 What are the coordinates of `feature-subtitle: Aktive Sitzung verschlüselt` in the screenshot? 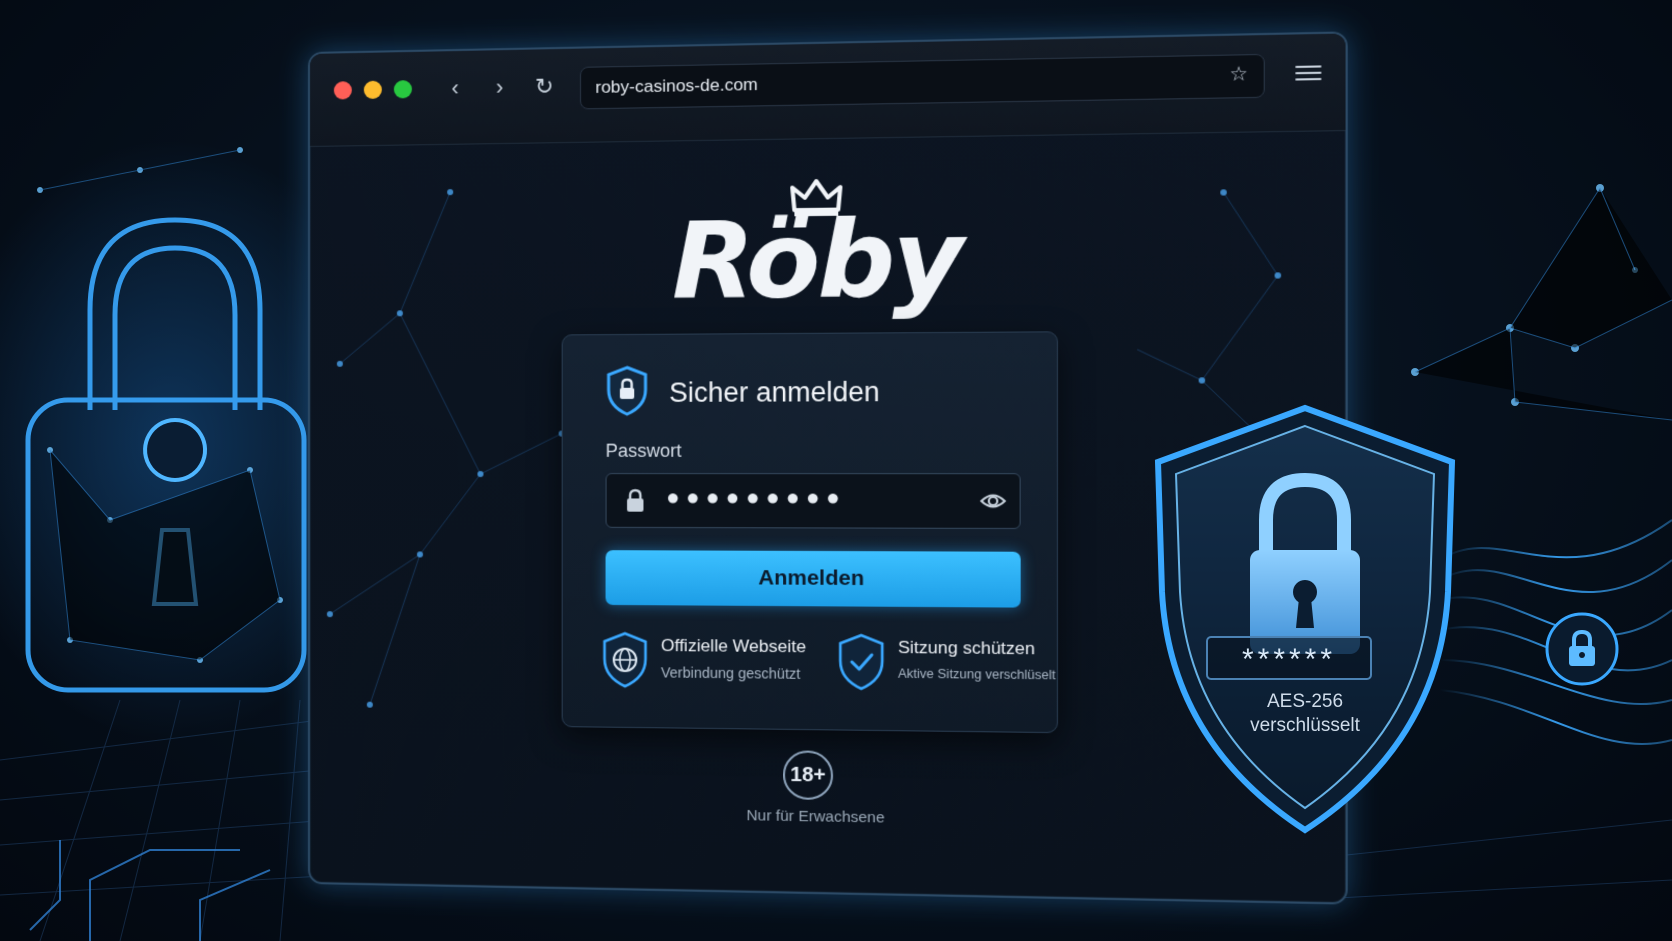 It's located at (977, 674).